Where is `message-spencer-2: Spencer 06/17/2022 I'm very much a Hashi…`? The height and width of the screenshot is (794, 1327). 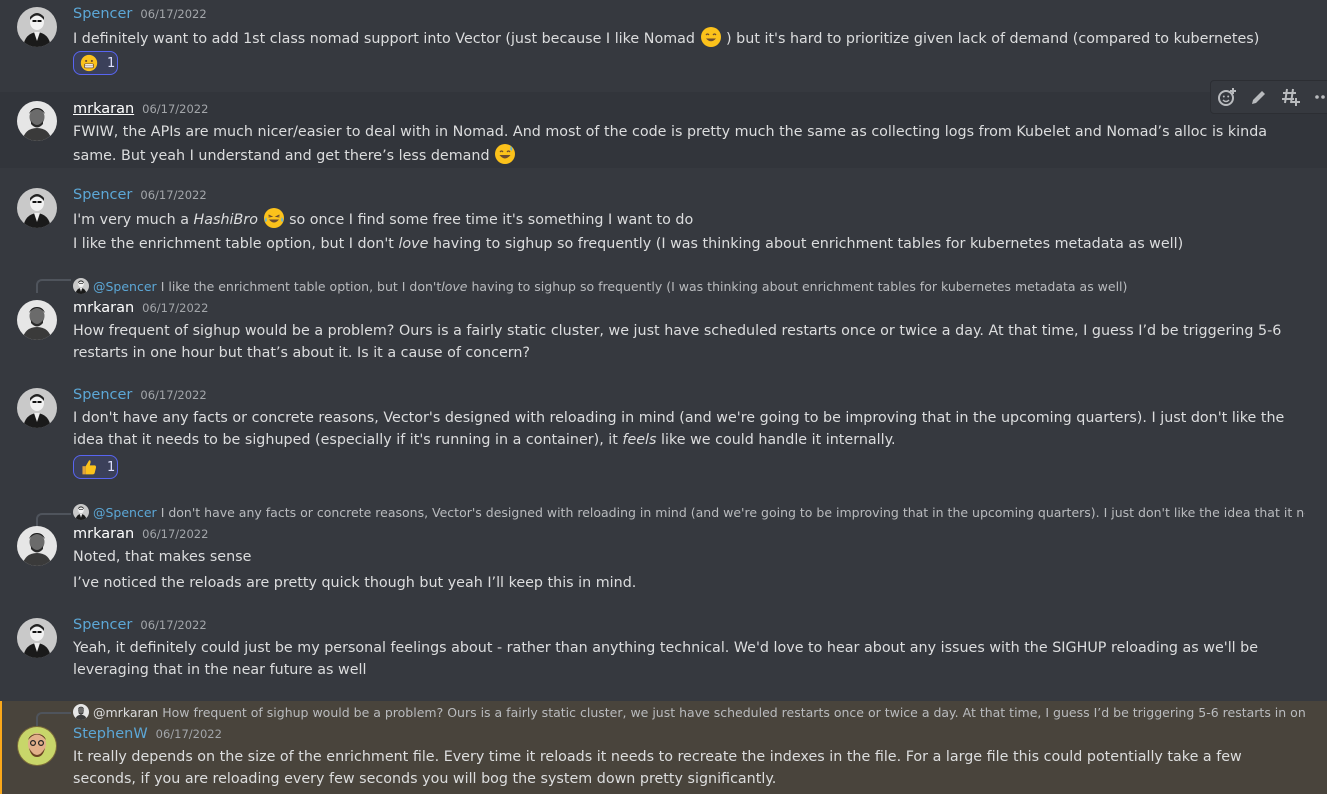 message-spencer-2: Spencer 06/17/2022 I'm very much a Hashi… is located at coordinates (663, 220).